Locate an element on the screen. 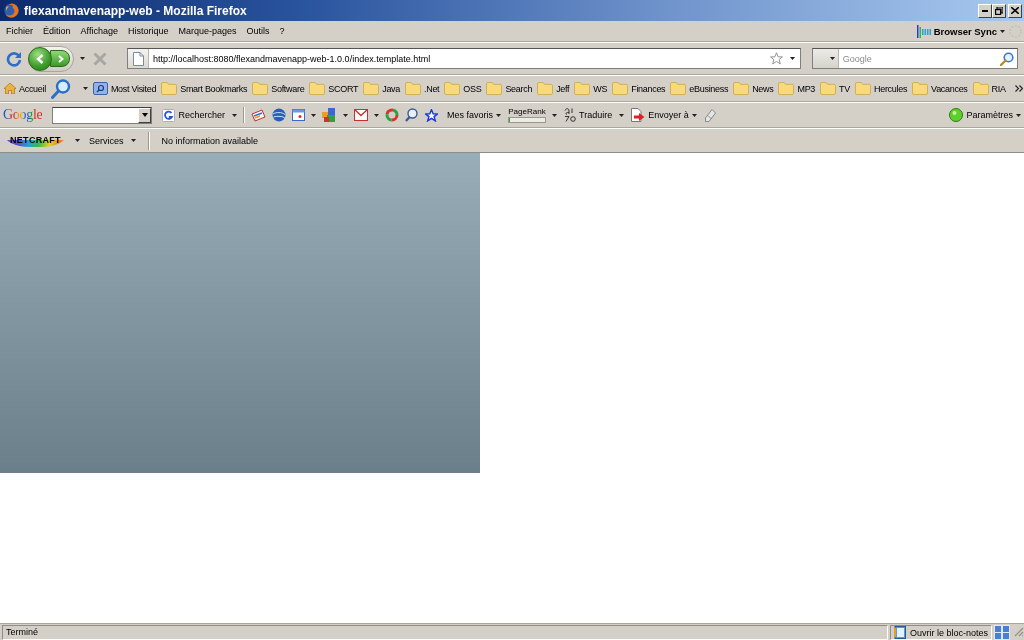 This screenshot has width=1024, height=640. url-input: http://localhost:8080/flexandmavenapp-web-1.0.0/index.template.html is located at coordinates (459, 58).